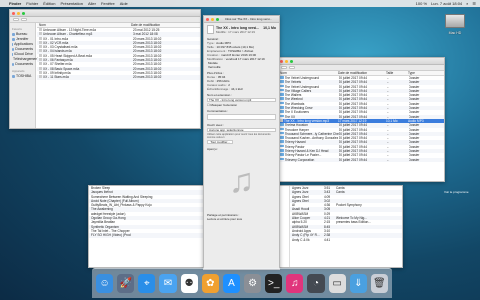 This screenshot has width=480, height=300. What do you see at coordinates (422, 73) in the screenshot?
I see `column-header-kind: Type` at bounding box center [422, 73].